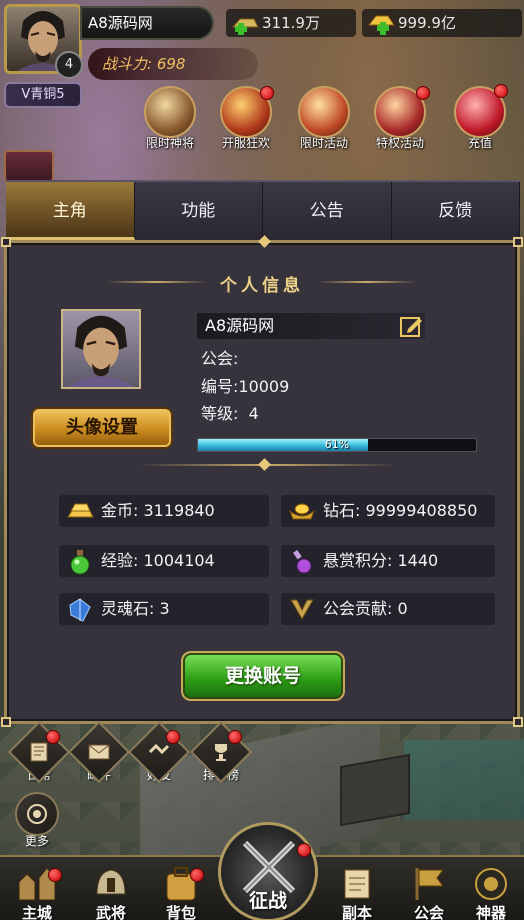 The image size is (524, 920). I want to click on nav-campaign: 征战, so click(268, 871).